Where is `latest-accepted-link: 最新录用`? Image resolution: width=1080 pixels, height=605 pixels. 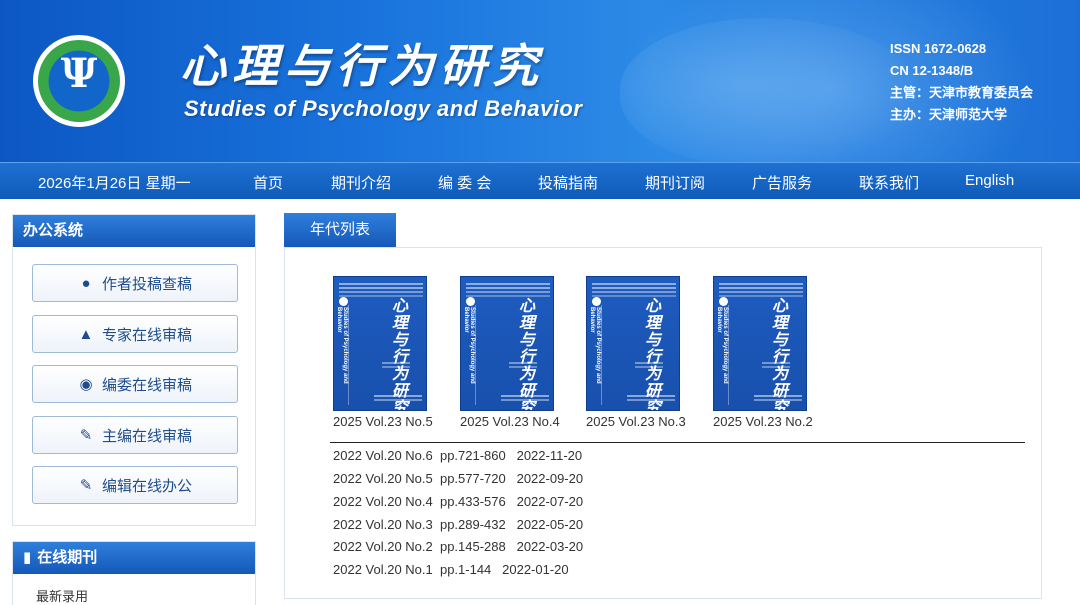
latest-accepted-link: 最新录用 is located at coordinates (62, 595).